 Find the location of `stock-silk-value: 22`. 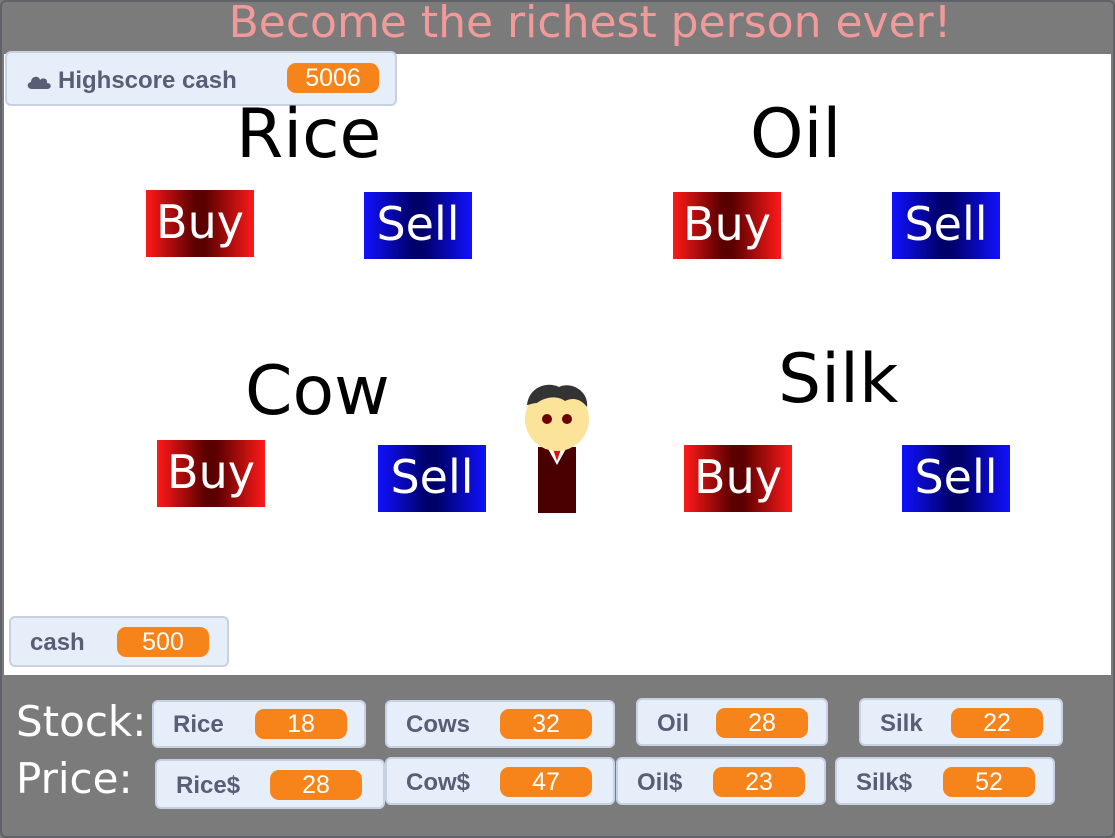

stock-silk-value: 22 is located at coordinates (997, 723).